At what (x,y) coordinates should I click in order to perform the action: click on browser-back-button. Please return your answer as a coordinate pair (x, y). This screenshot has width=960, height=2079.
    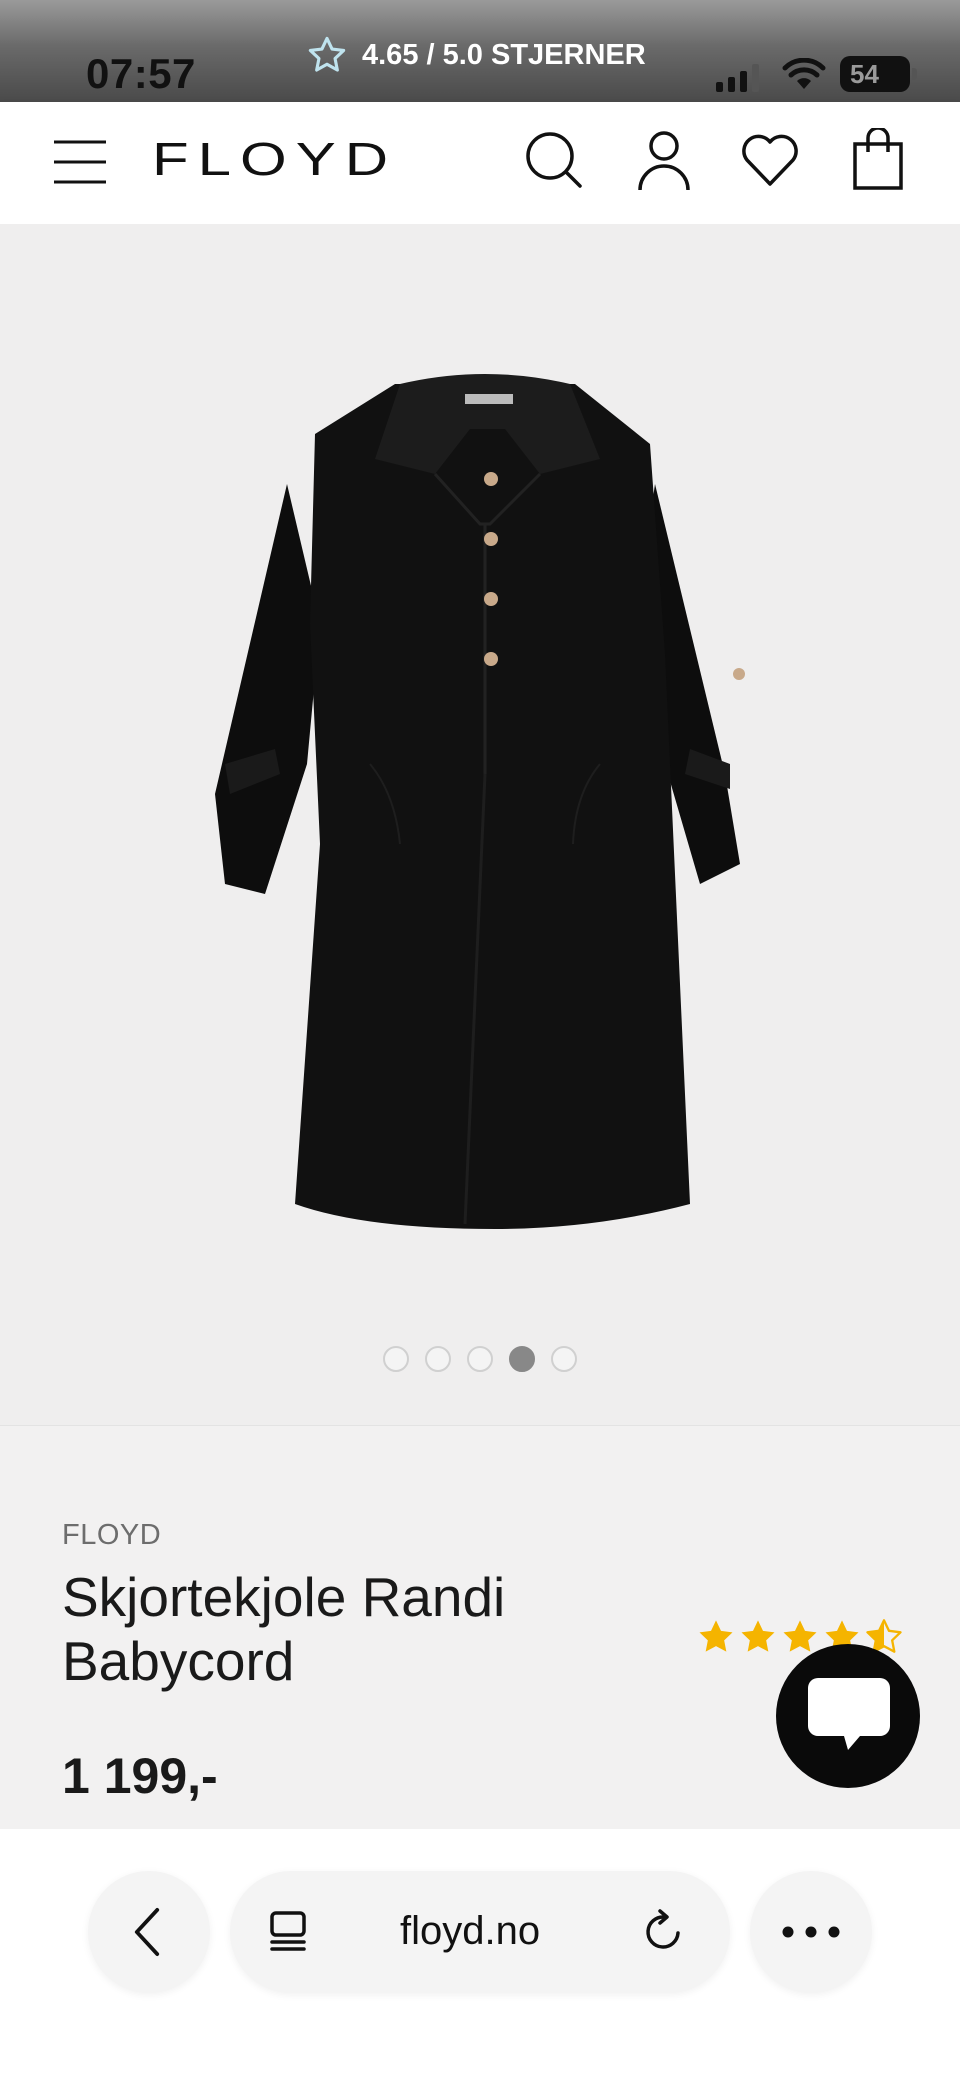
    Looking at the image, I should click on (149, 1932).